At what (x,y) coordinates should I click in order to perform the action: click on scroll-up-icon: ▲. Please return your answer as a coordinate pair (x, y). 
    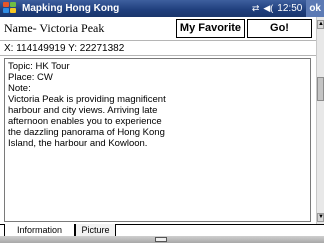
    Looking at the image, I should click on (320, 24).